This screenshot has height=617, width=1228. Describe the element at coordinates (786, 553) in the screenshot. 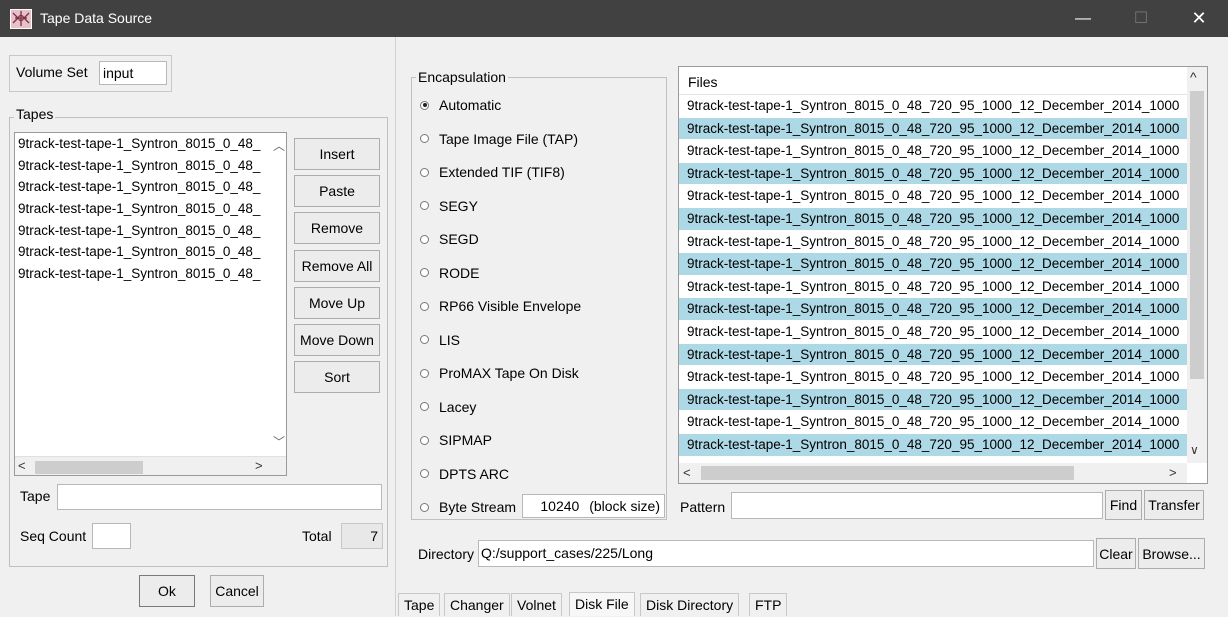

I see `directory-input: Q:/support_cases/225/Long` at that location.